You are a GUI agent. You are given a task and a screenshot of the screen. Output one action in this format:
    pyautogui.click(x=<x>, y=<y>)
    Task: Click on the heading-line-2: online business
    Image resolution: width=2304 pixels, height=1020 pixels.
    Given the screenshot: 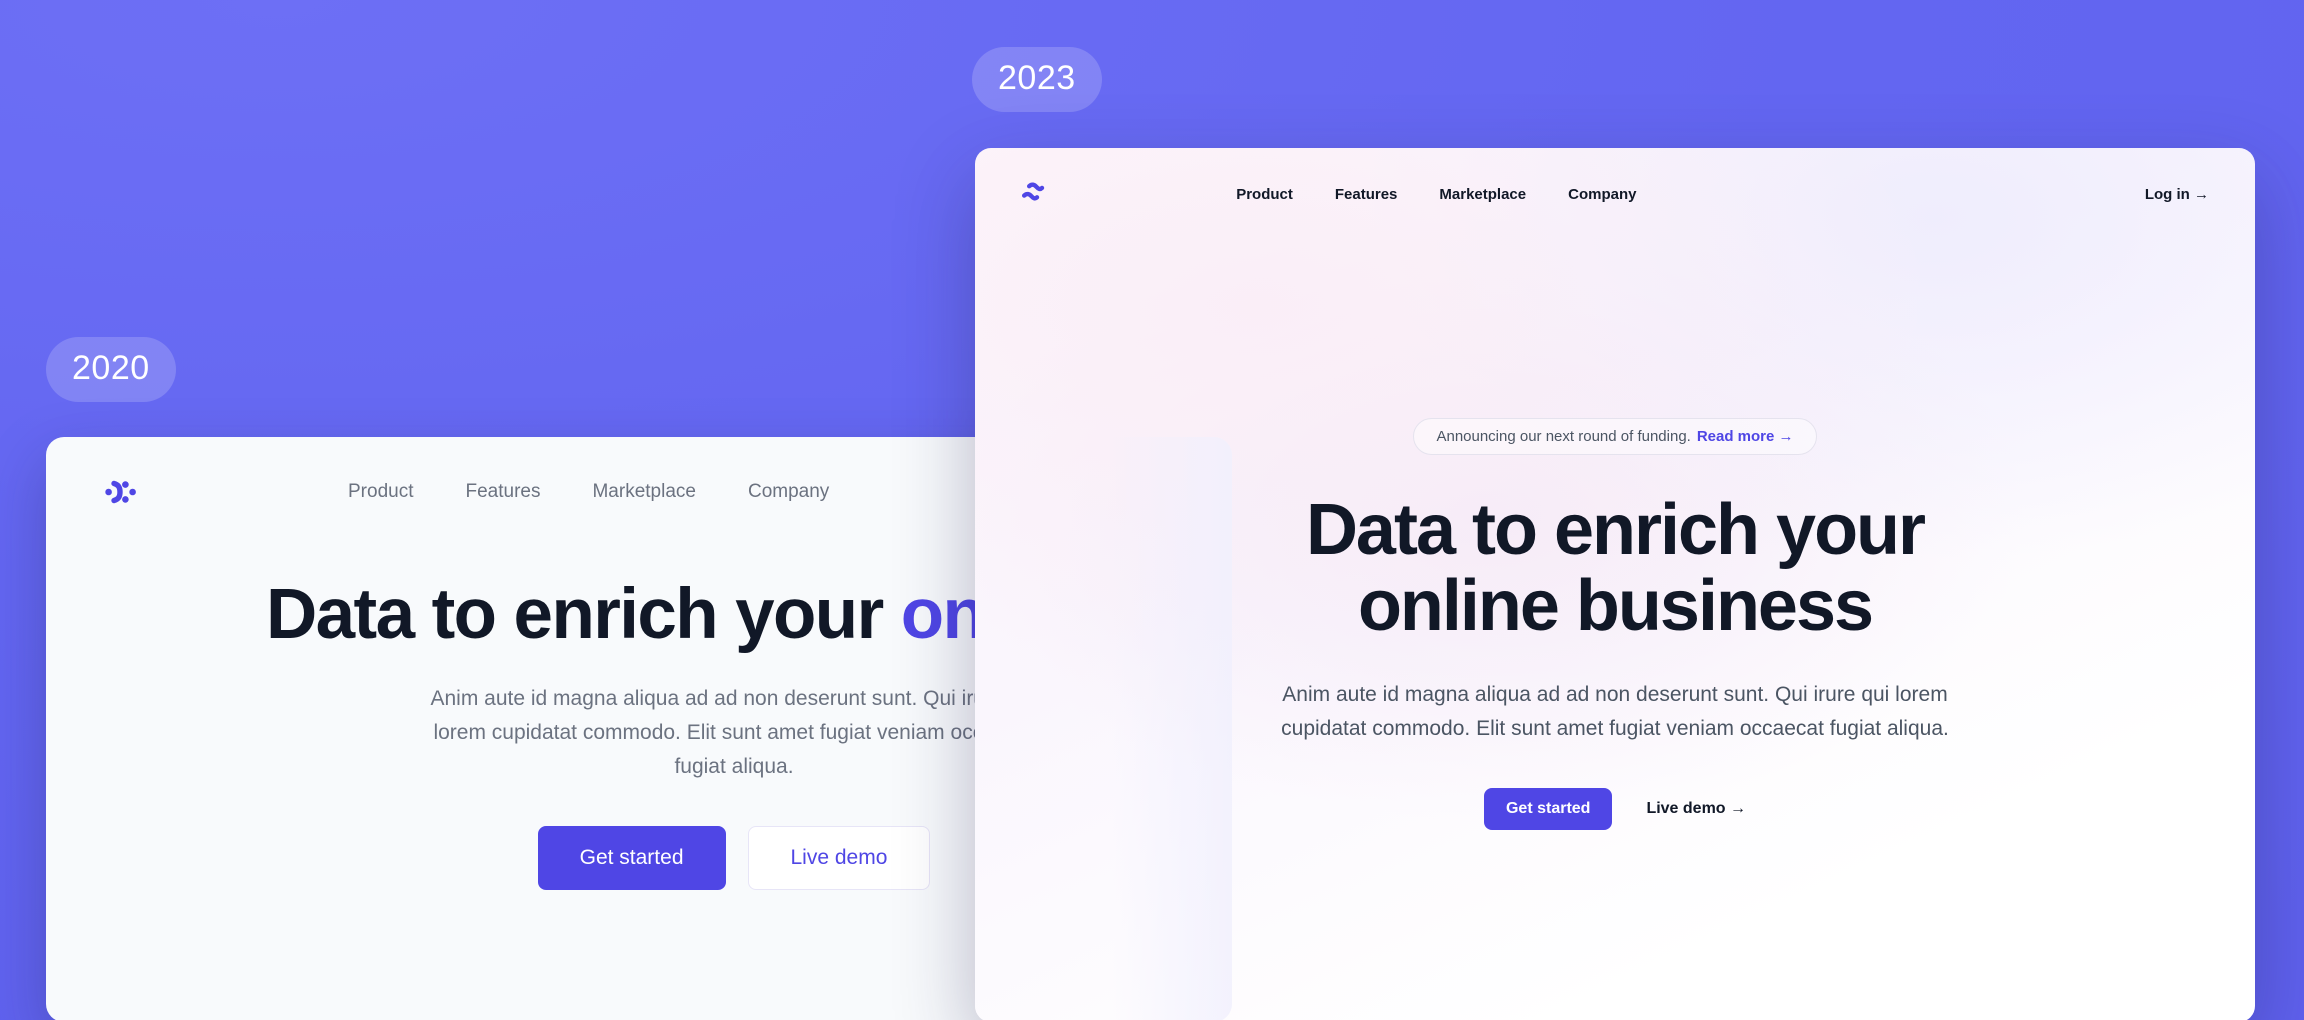 What is the action you would take?
    pyautogui.click(x=1615, y=605)
    